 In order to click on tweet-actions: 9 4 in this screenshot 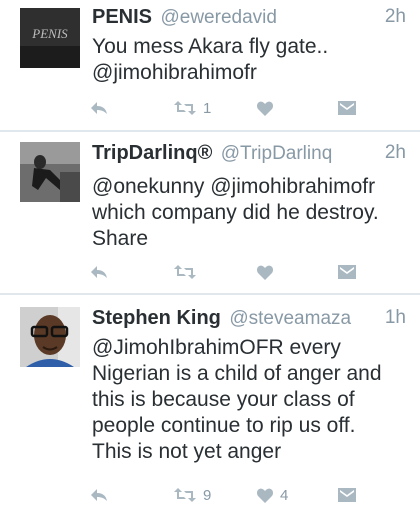, I will do `click(210, 495)`.